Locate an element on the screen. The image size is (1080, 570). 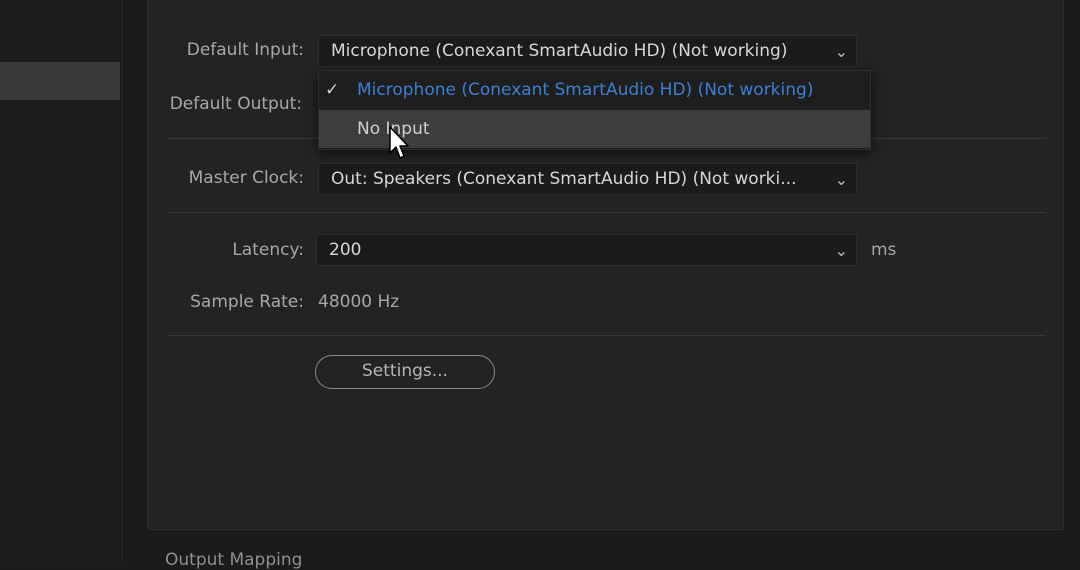
sample-rate-label: Sample Rate: is located at coordinates (247, 302).